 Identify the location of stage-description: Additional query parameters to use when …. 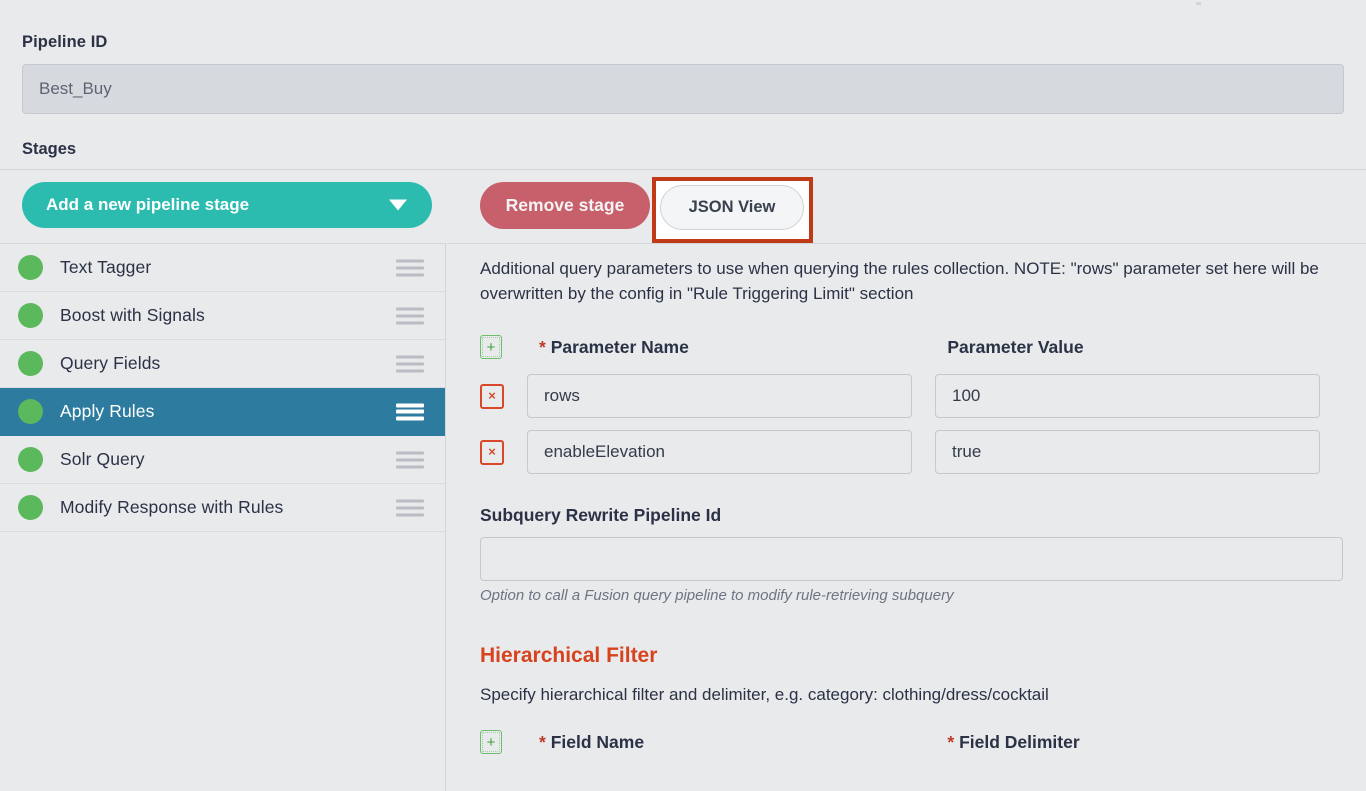
(899, 281).